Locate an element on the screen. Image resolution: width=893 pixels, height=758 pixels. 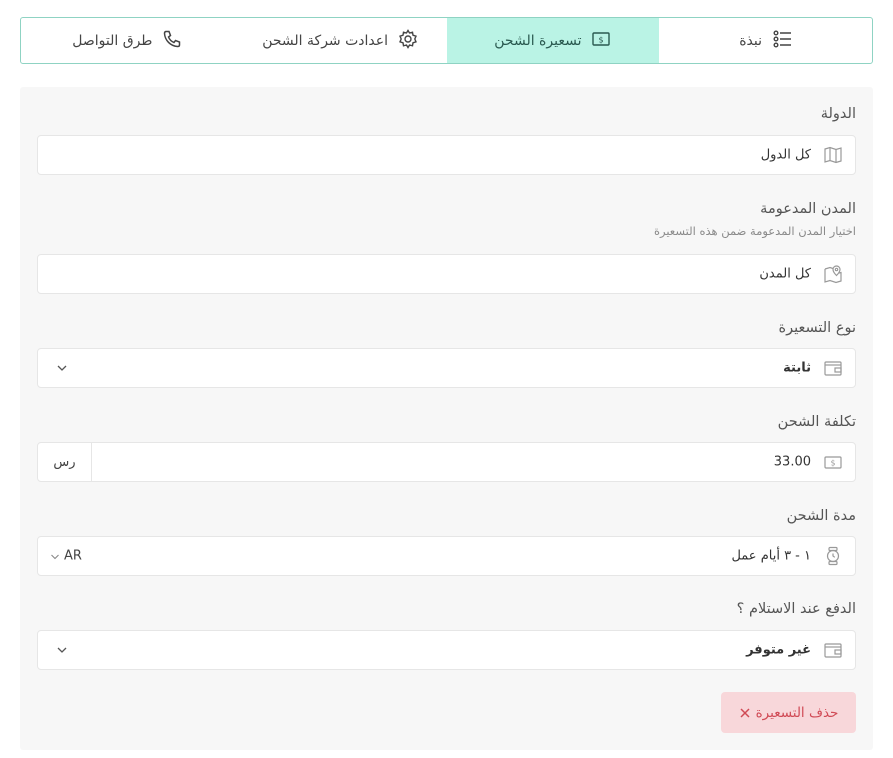
map-icon is located at coordinates (833, 155).